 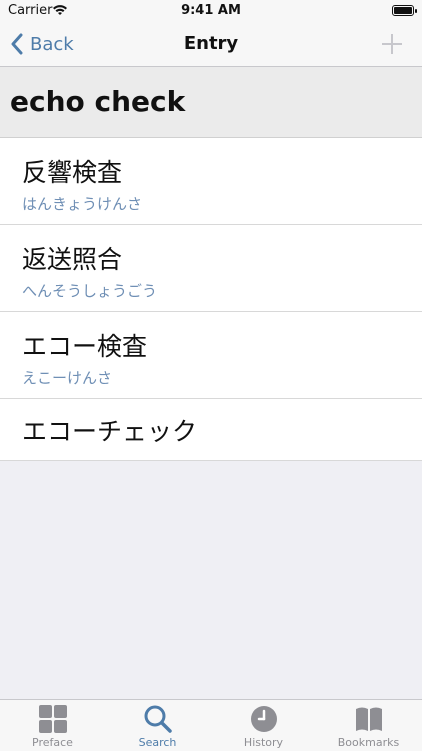 I want to click on tab-label: History, so click(x=263, y=742).